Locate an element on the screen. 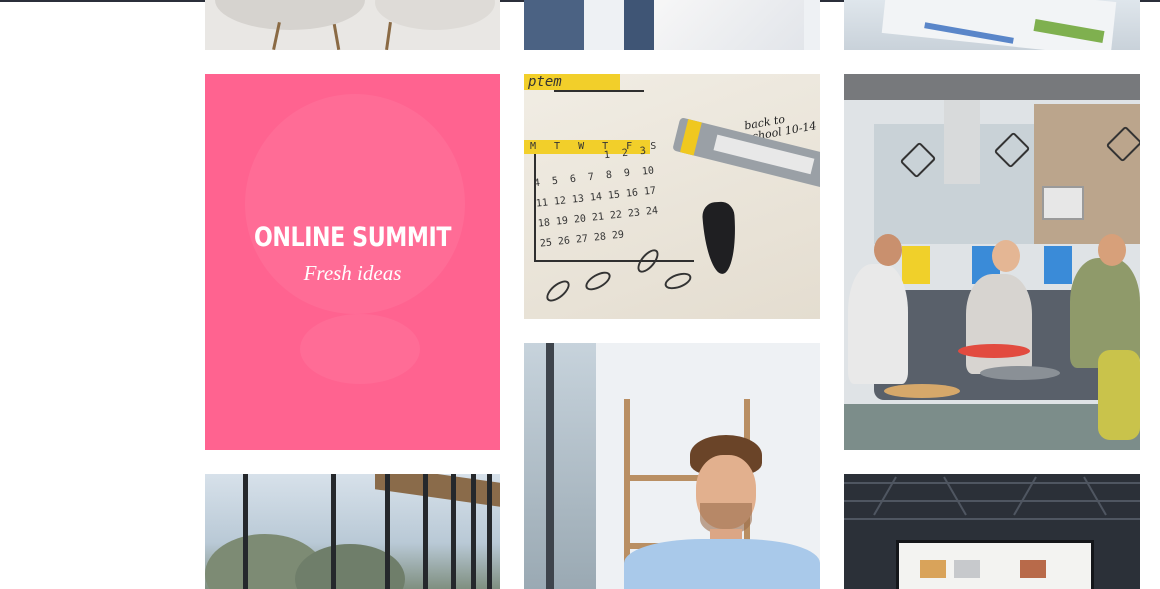 The width and height of the screenshot is (1160, 589). card-subtitle: Fresh ideas is located at coordinates (352, 273).